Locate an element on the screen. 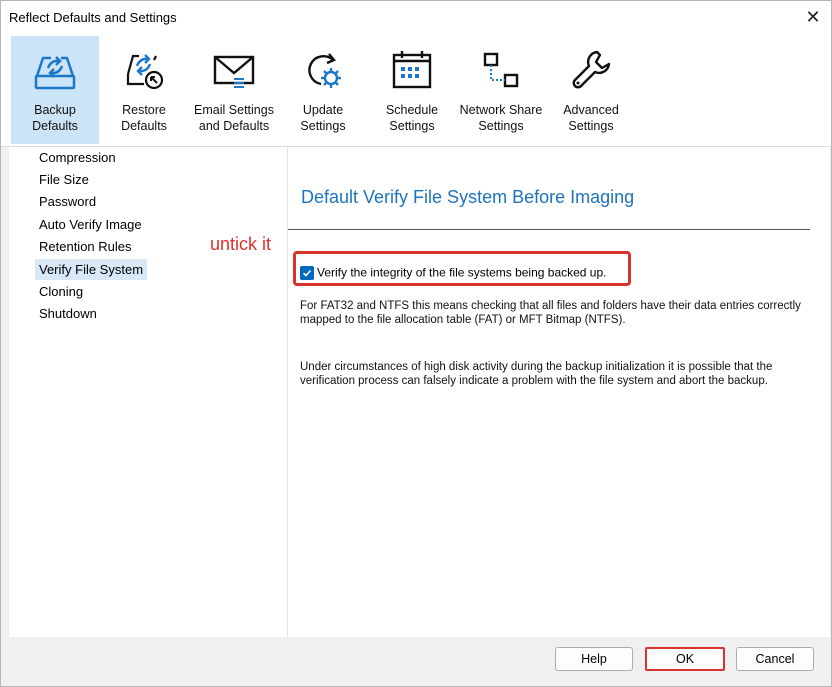 This screenshot has width=832, height=687. toolbar-email-settings: Email Settings and Defaults is located at coordinates (234, 90).